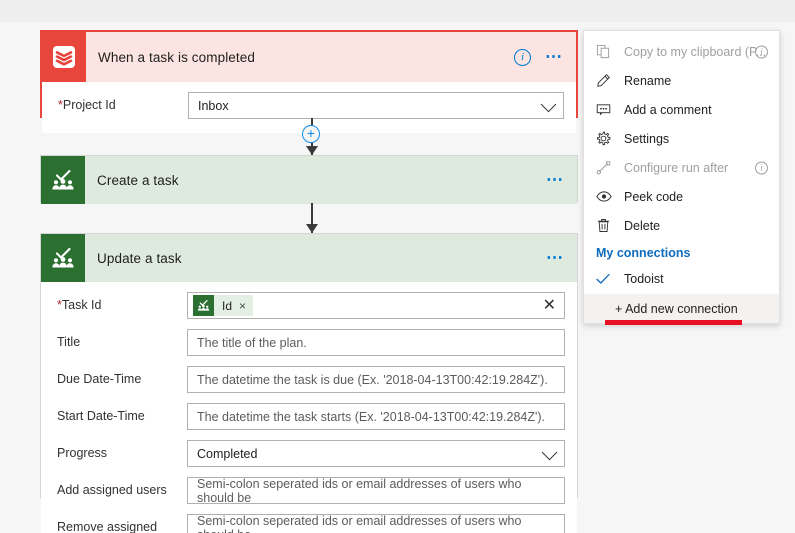 The width and height of the screenshot is (795, 533). Describe the element at coordinates (673, 322) in the screenshot. I see `annotation-underline` at that location.